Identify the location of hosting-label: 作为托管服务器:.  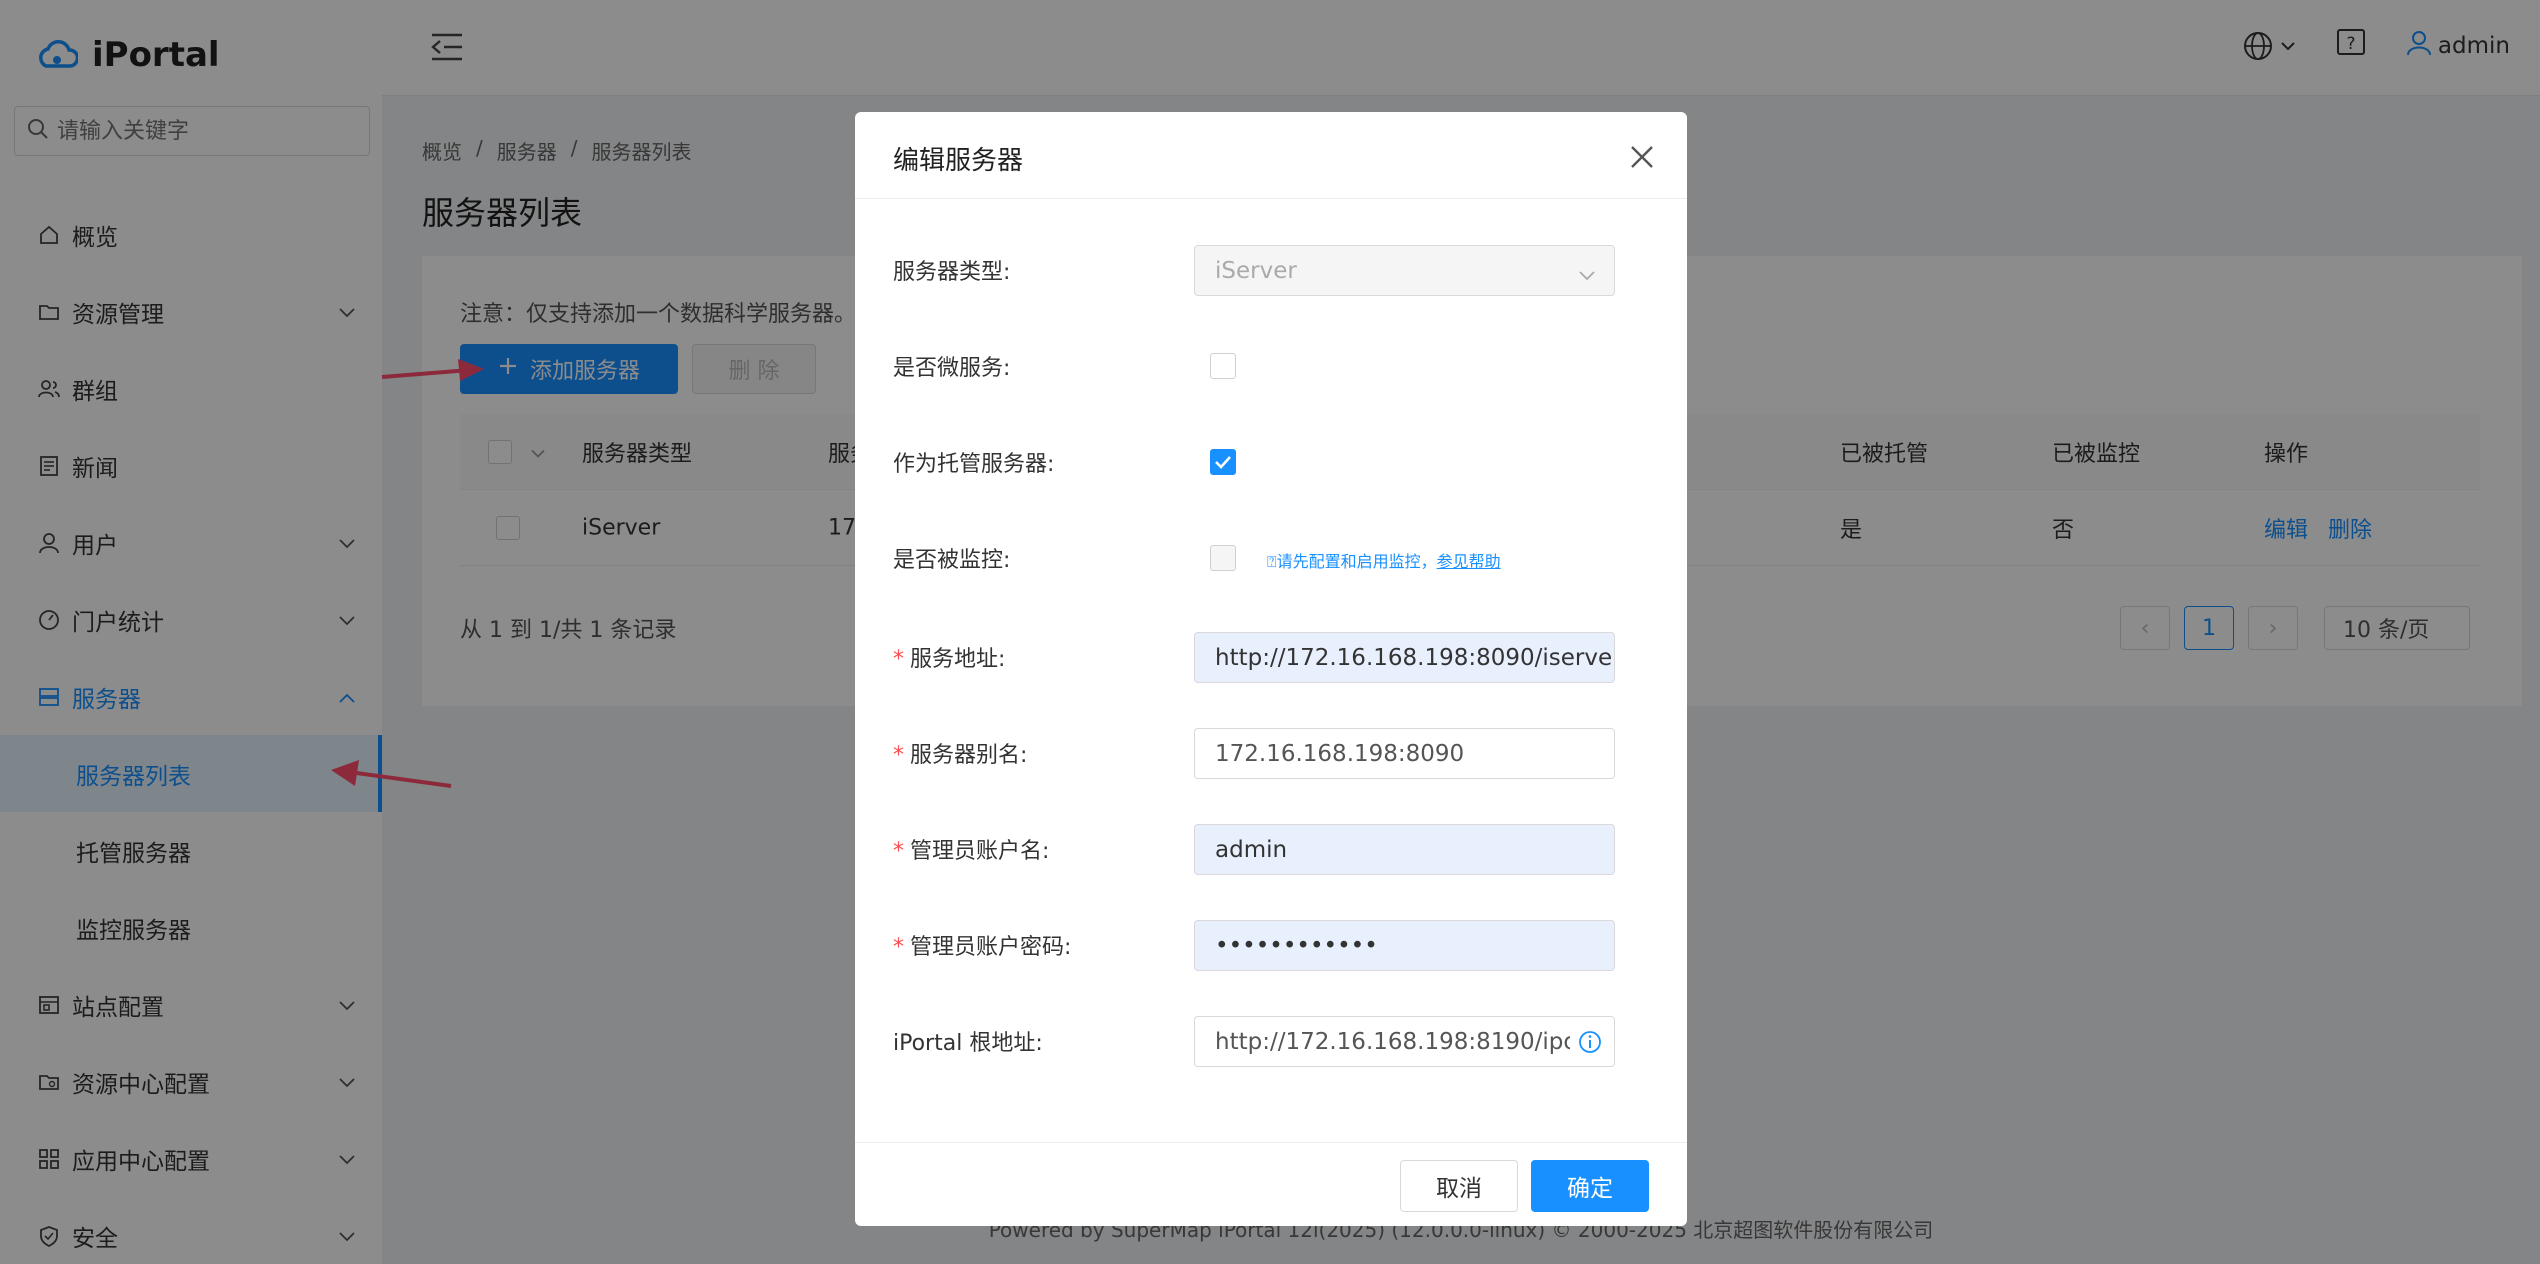
(974, 464).